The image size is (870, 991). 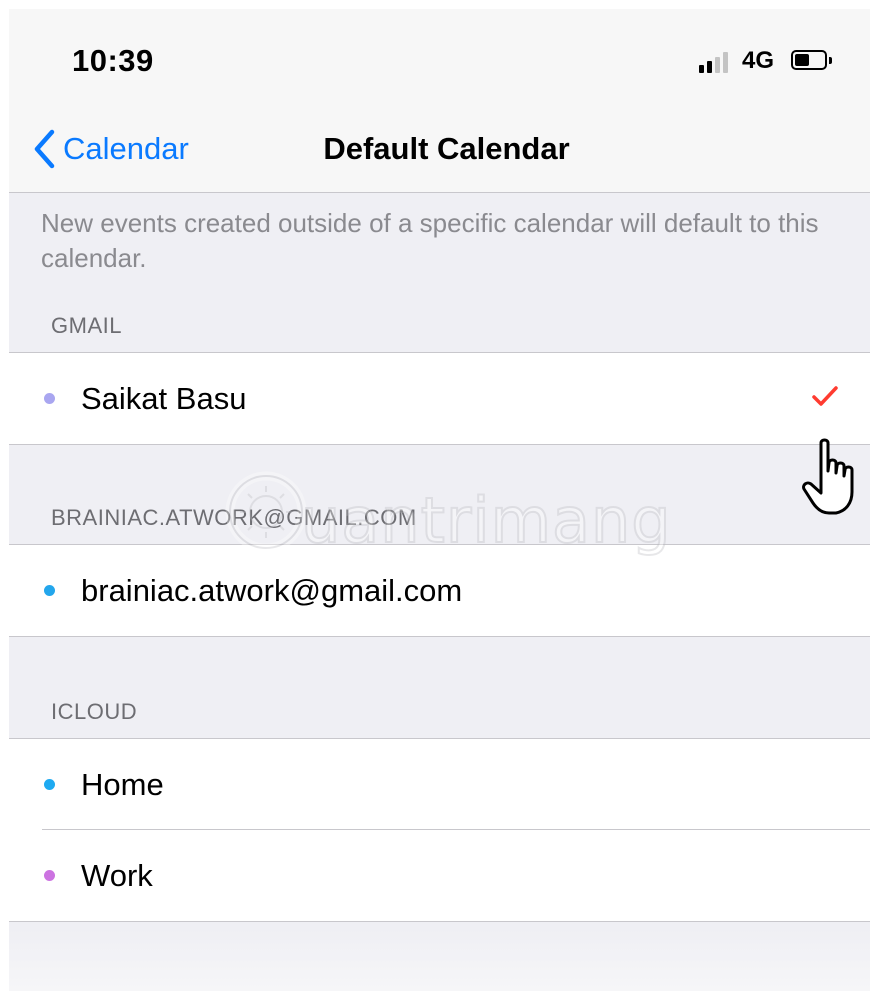 I want to click on calendar-row-work: Work, so click(x=439, y=875).